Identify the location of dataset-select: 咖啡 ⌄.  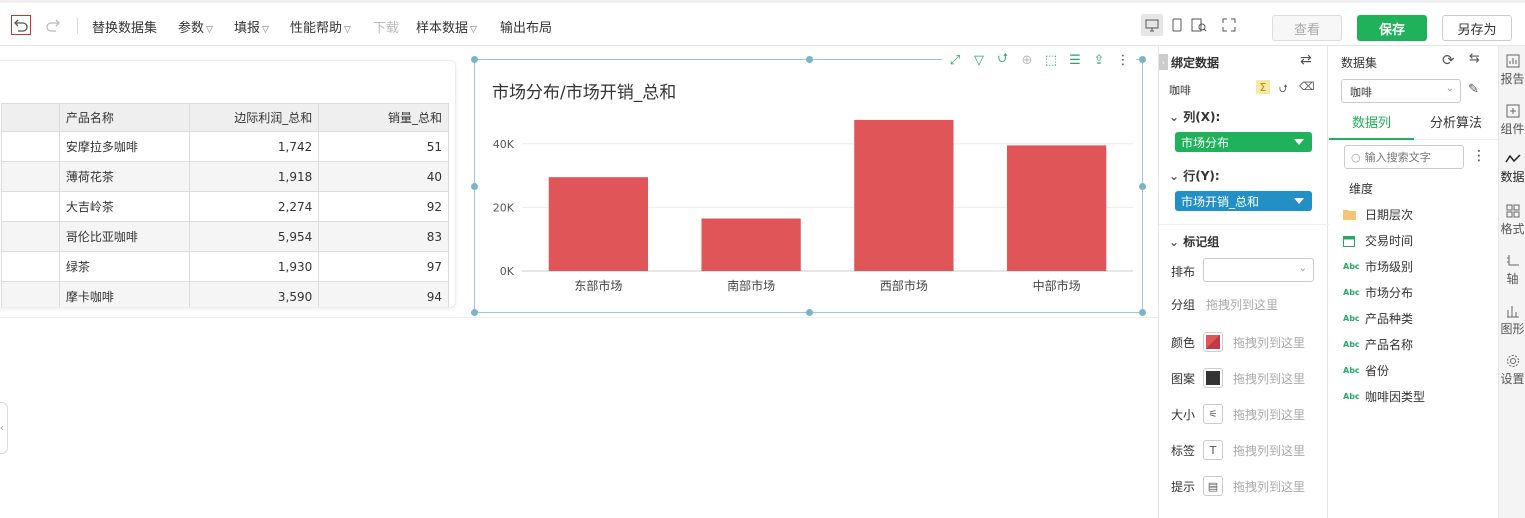
(1401, 91).